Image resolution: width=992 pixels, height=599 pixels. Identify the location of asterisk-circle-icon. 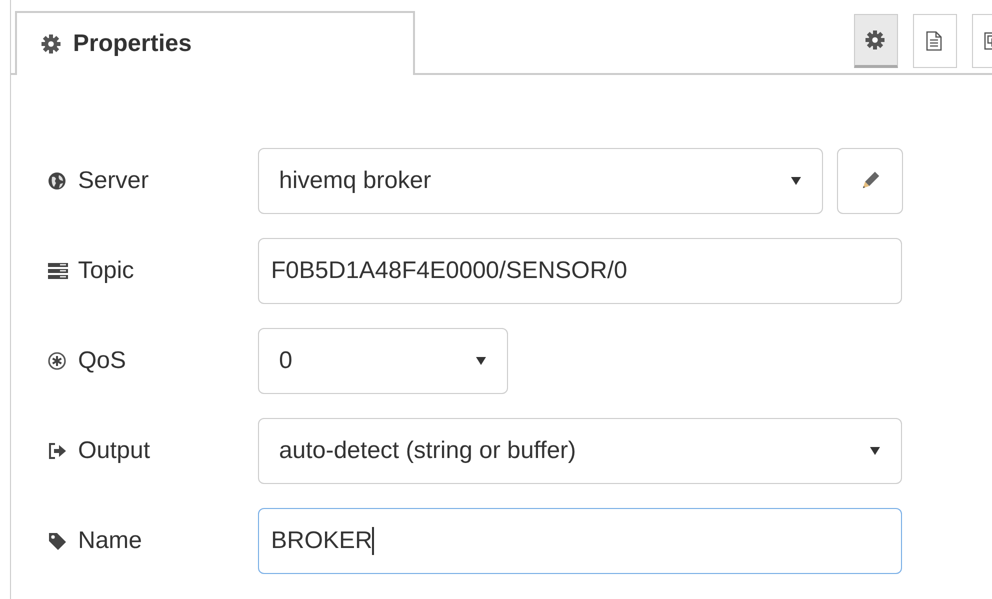
(58, 361).